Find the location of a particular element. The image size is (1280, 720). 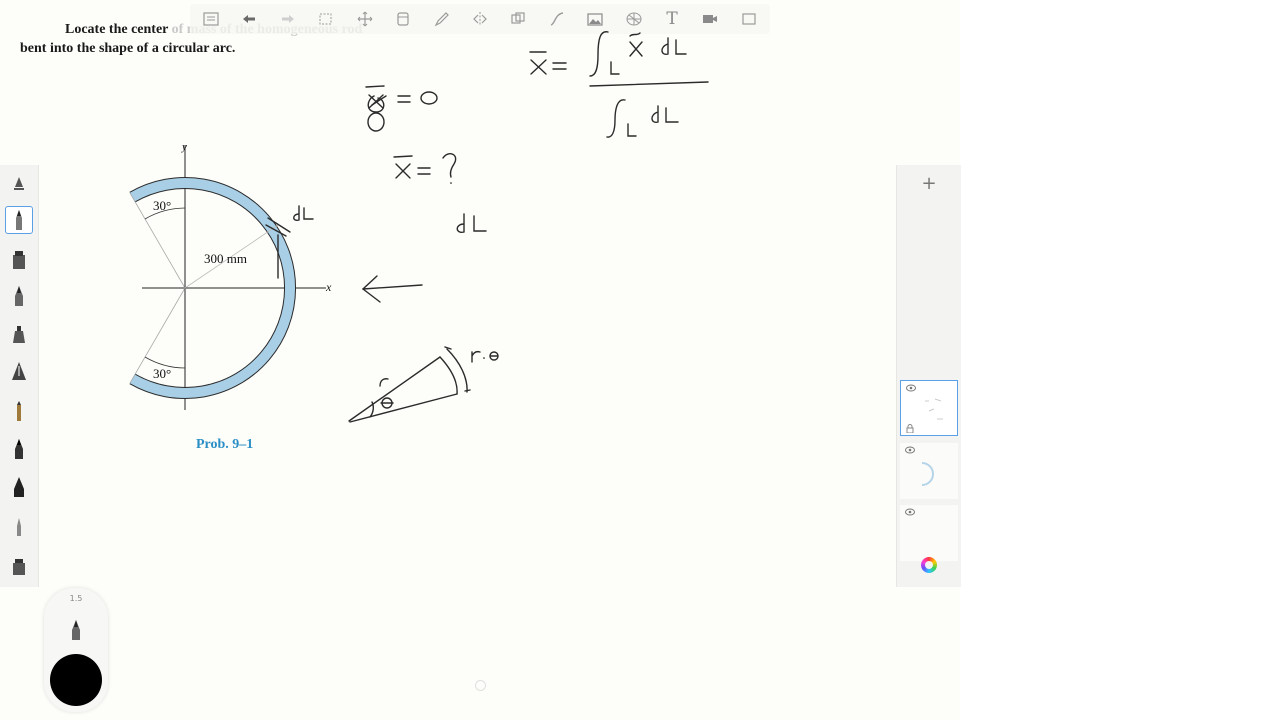

x-bar-question is located at coordinates (425, 168).